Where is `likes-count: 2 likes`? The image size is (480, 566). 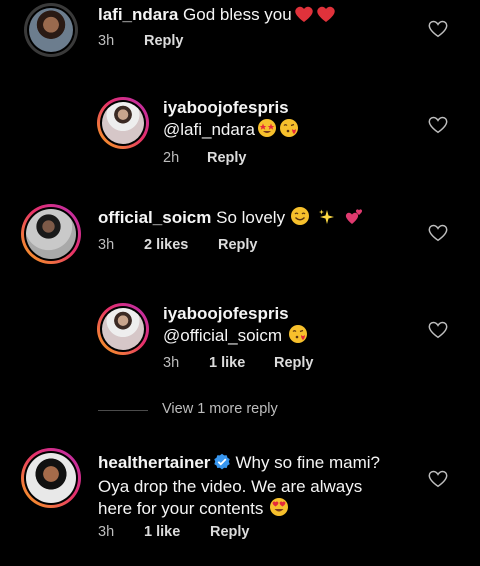 likes-count: 2 likes is located at coordinates (181, 245).